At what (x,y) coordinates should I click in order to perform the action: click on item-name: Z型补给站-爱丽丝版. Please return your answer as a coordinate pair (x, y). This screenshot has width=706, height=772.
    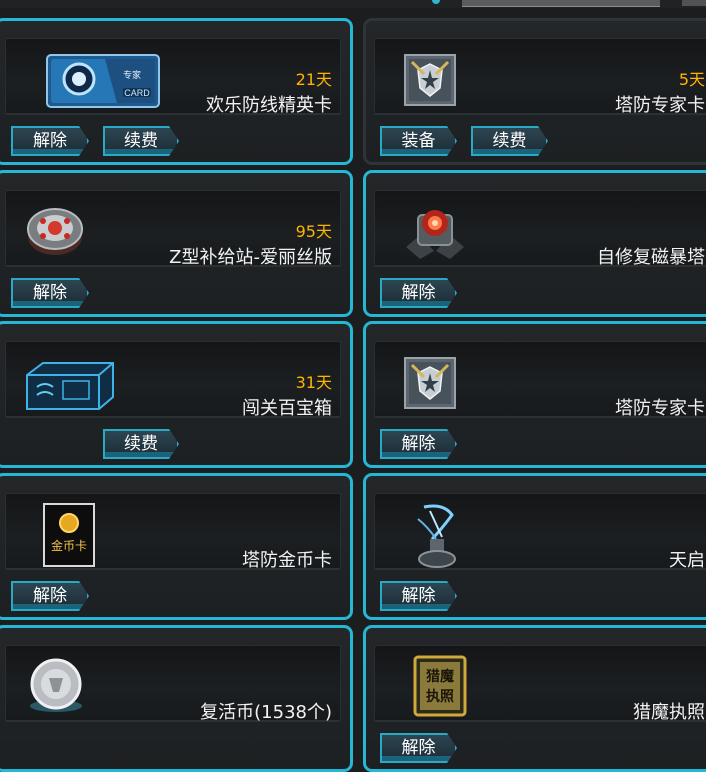
    Looking at the image, I should click on (250, 257).